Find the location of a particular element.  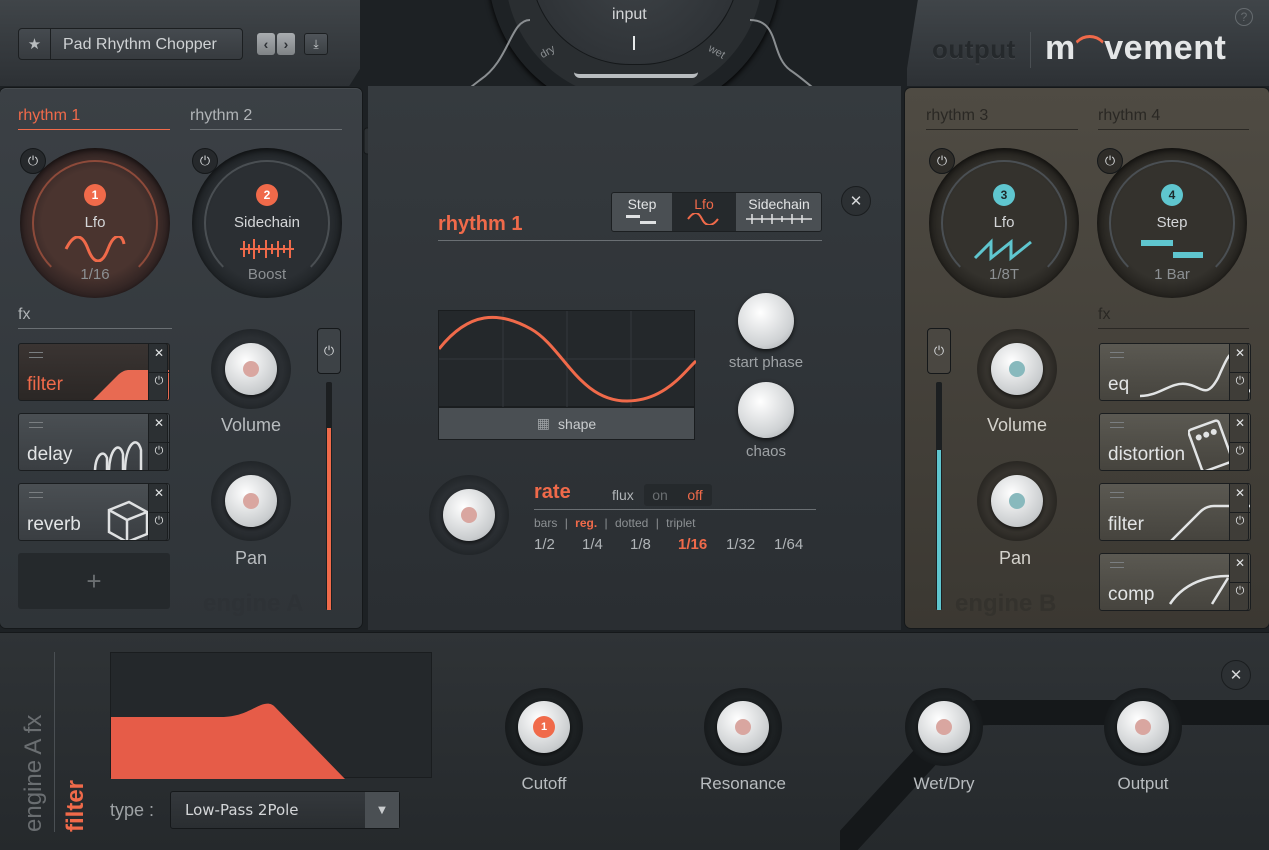

rhythm-2-power-icon: ⏻ is located at coordinates (205, 161).